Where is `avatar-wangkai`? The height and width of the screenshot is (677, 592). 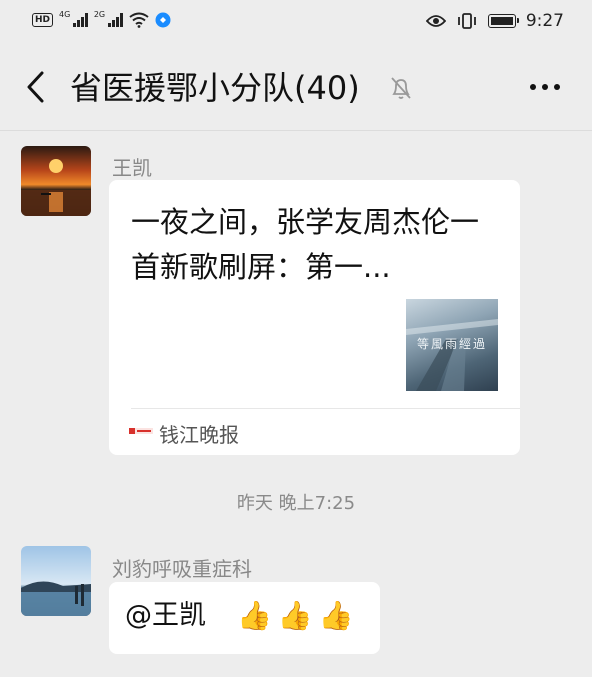
avatar-wangkai is located at coordinates (56, 181).